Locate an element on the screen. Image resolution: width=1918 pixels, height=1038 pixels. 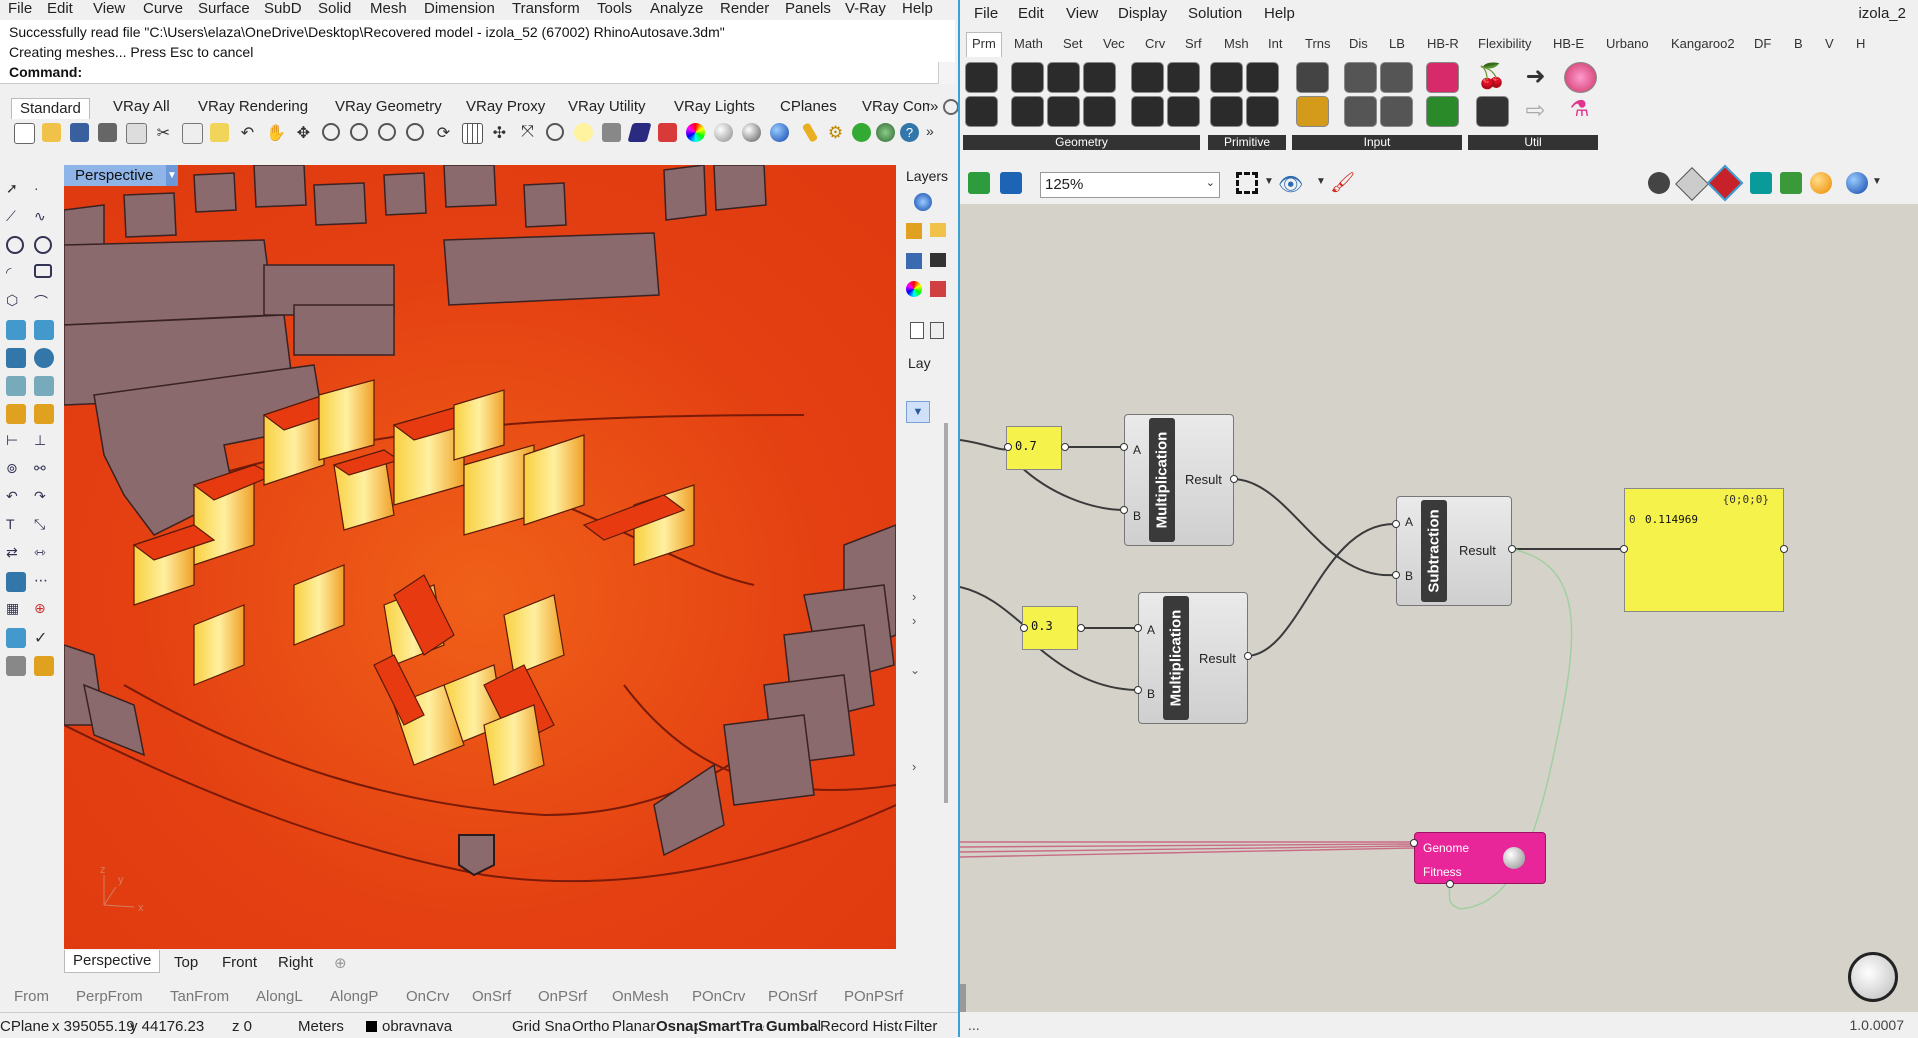
number-panel-a: 0.7 is located at coordinates (1034, 448).